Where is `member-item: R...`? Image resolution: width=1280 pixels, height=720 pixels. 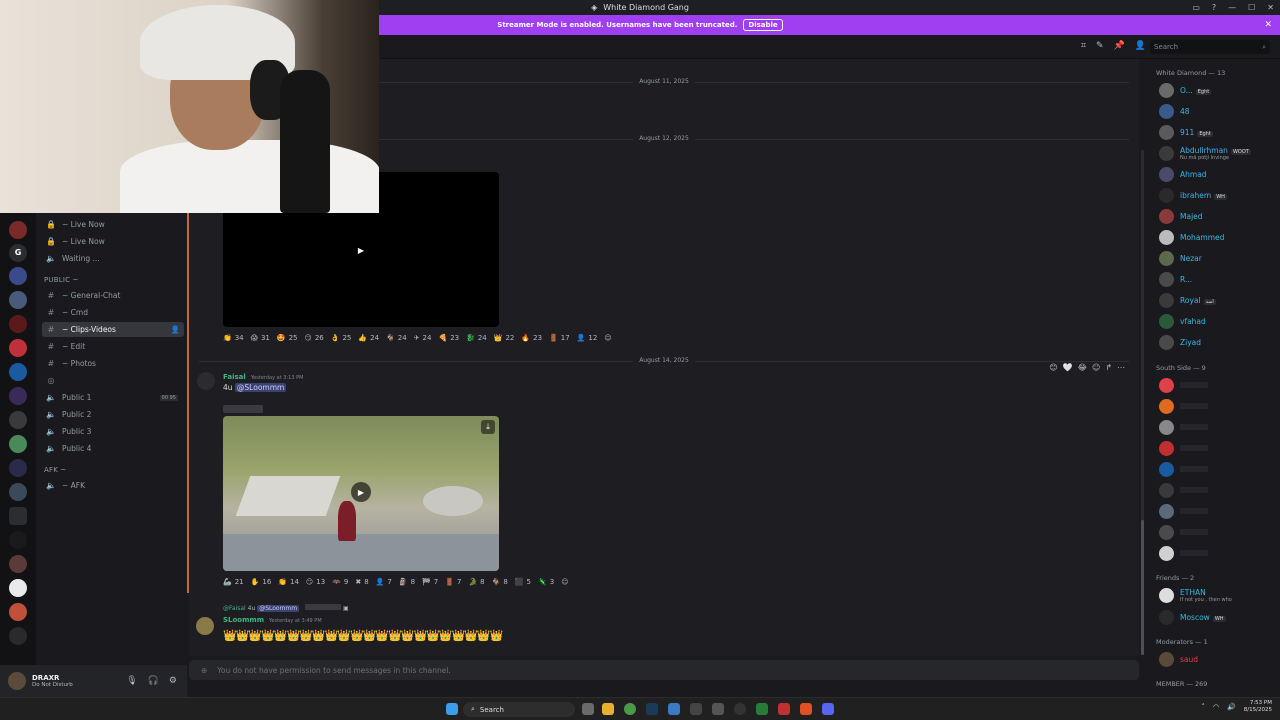
member-item: R... is located at coordinates (1175, 279).